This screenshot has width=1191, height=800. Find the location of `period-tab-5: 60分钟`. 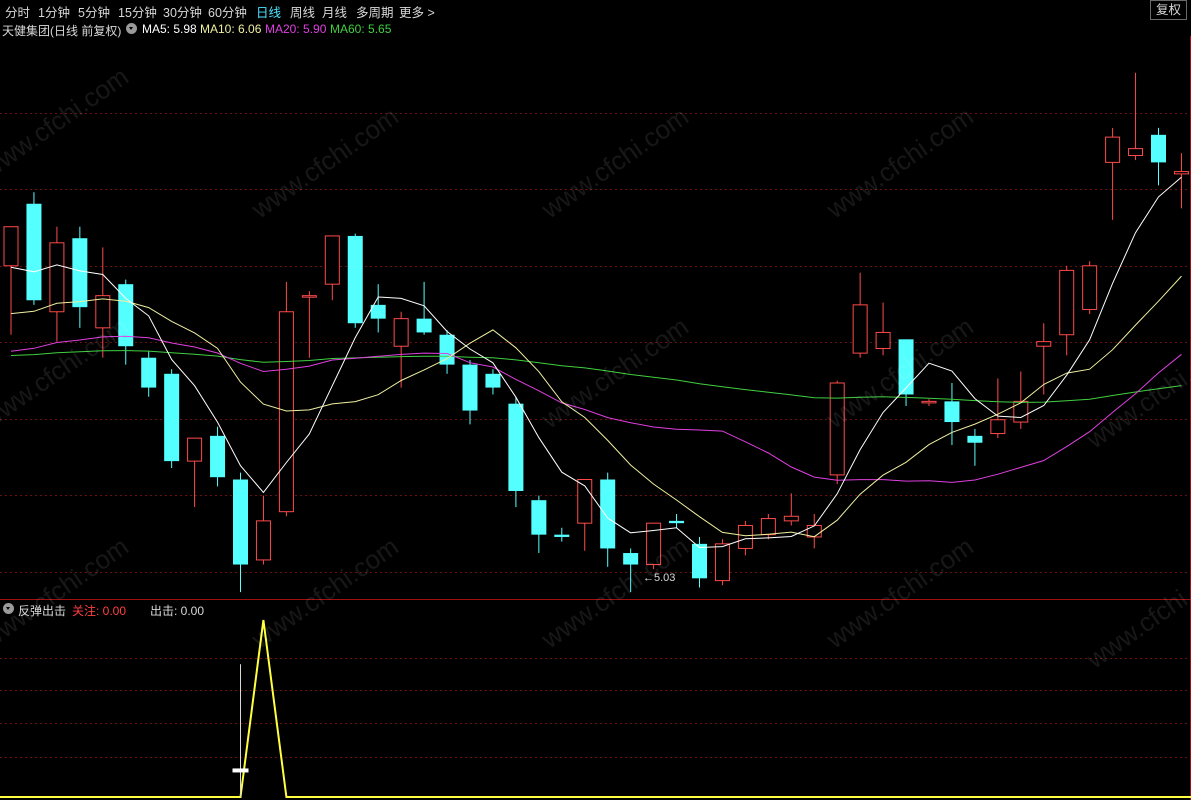

period-tab-5: 60分钟 is located at coordinates (227, 11).